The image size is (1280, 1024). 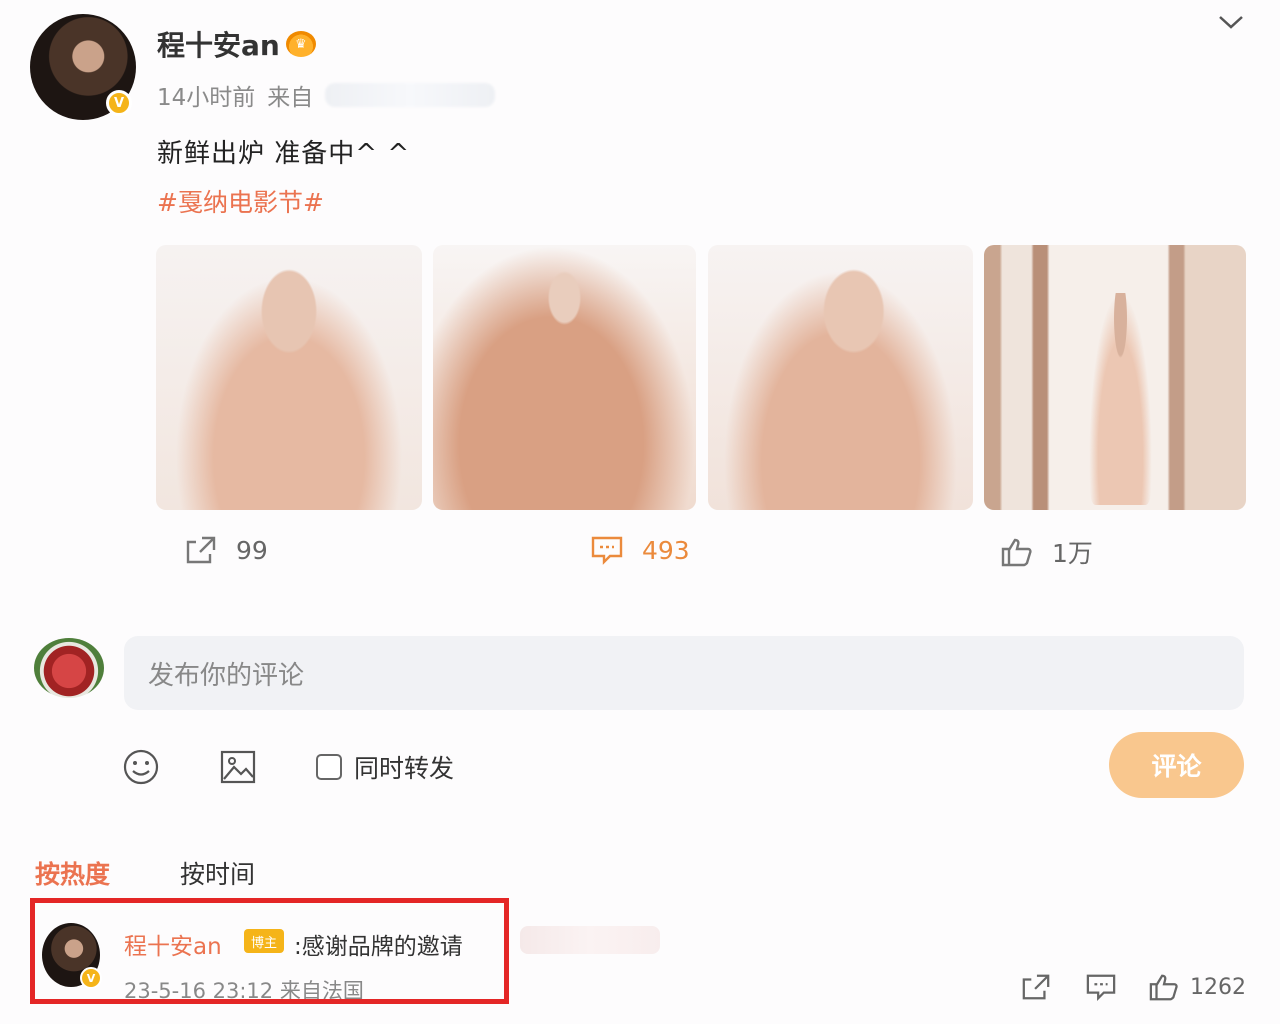 What do you see at coordinates (666, 550) in the screenshot?
I see `comment-count: 493` at bounding box center [666, 550].